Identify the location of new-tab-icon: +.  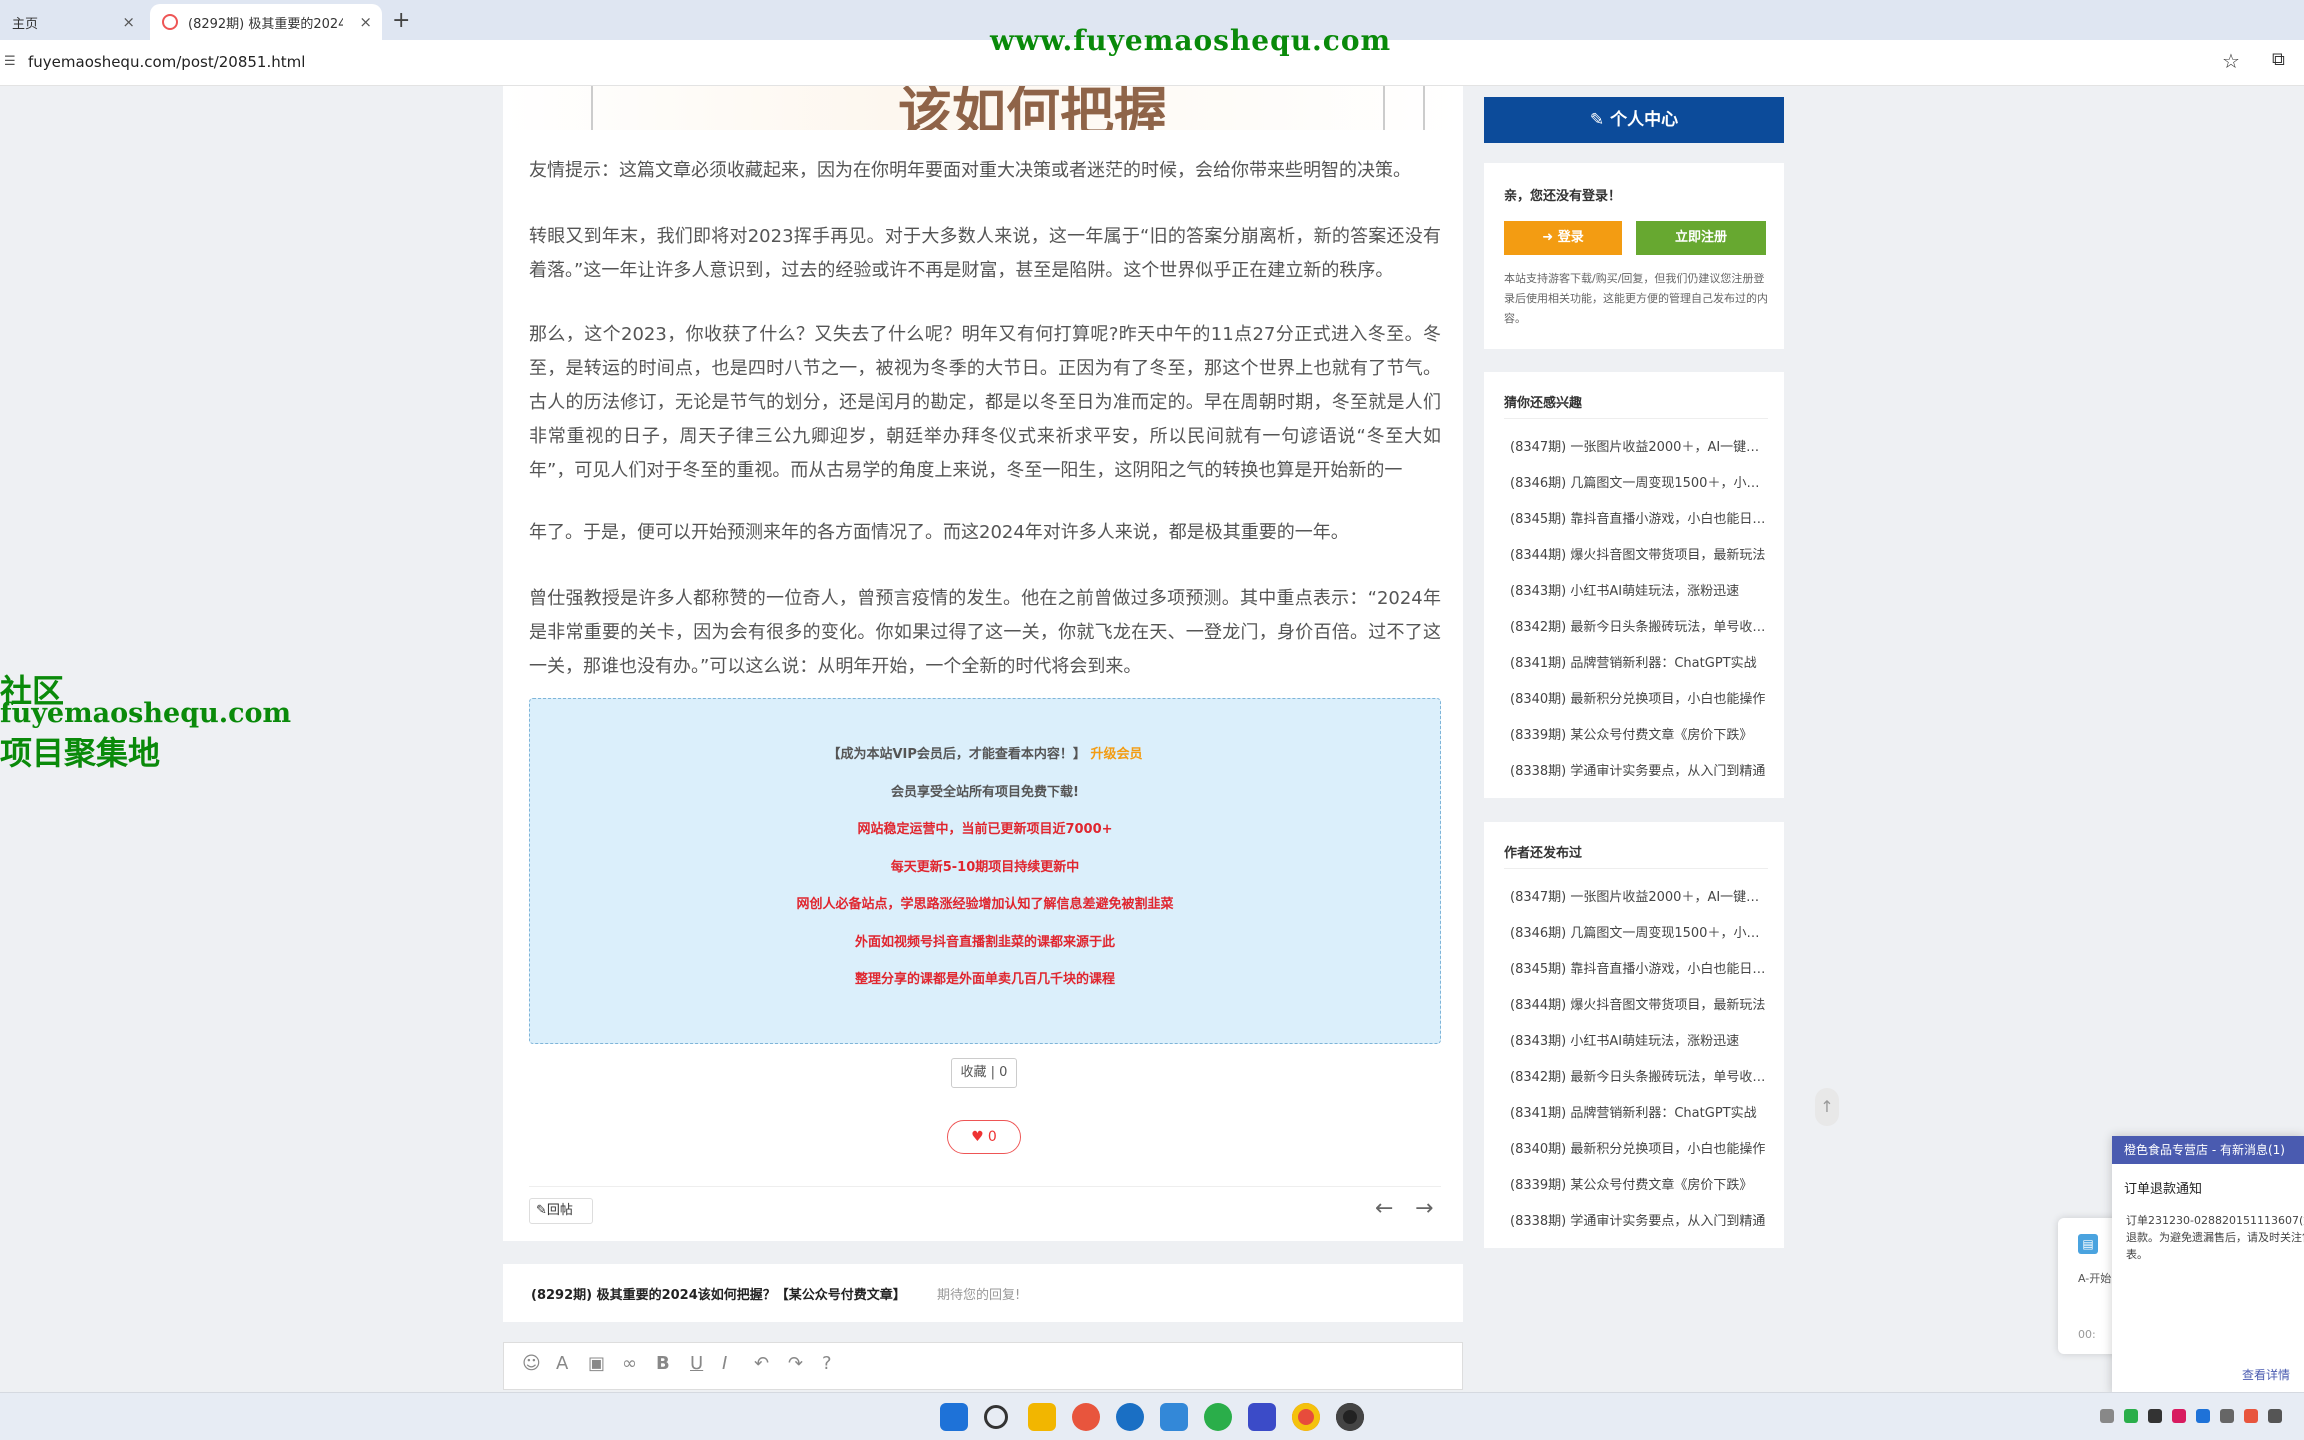
(401, 20).